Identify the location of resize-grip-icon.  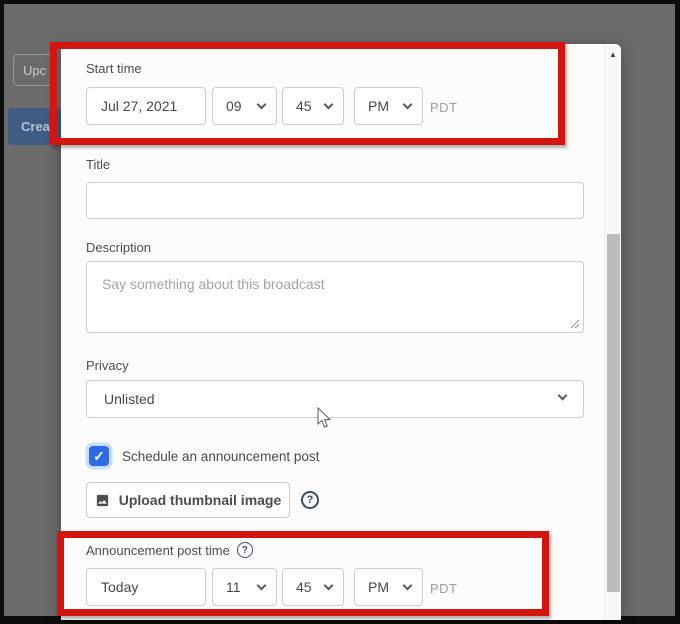
(575, 324).